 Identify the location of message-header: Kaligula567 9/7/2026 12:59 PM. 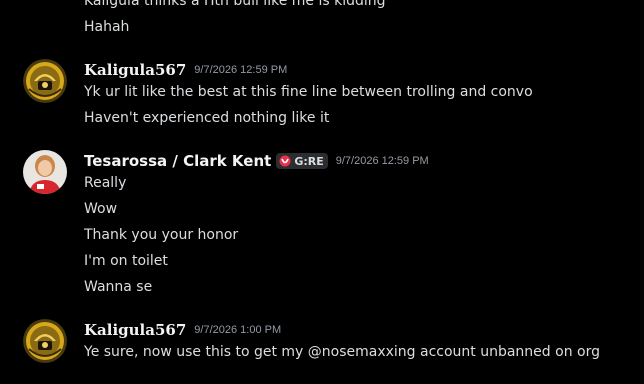
(185, 70).